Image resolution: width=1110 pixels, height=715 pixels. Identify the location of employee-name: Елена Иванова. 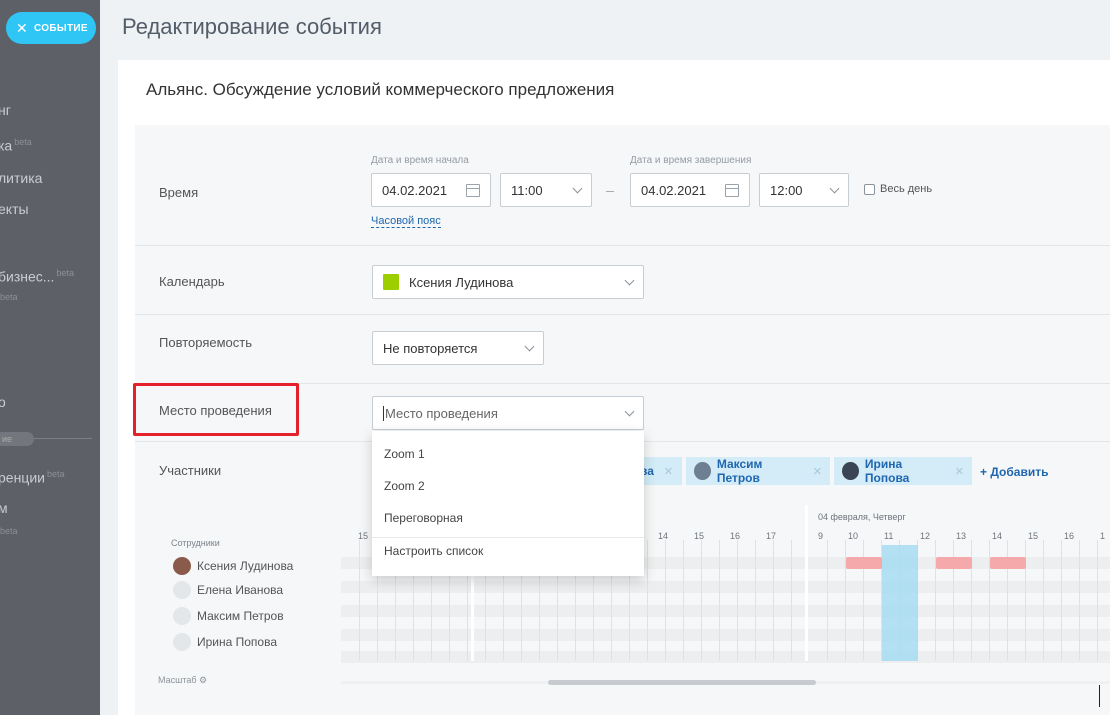
(240, 590).